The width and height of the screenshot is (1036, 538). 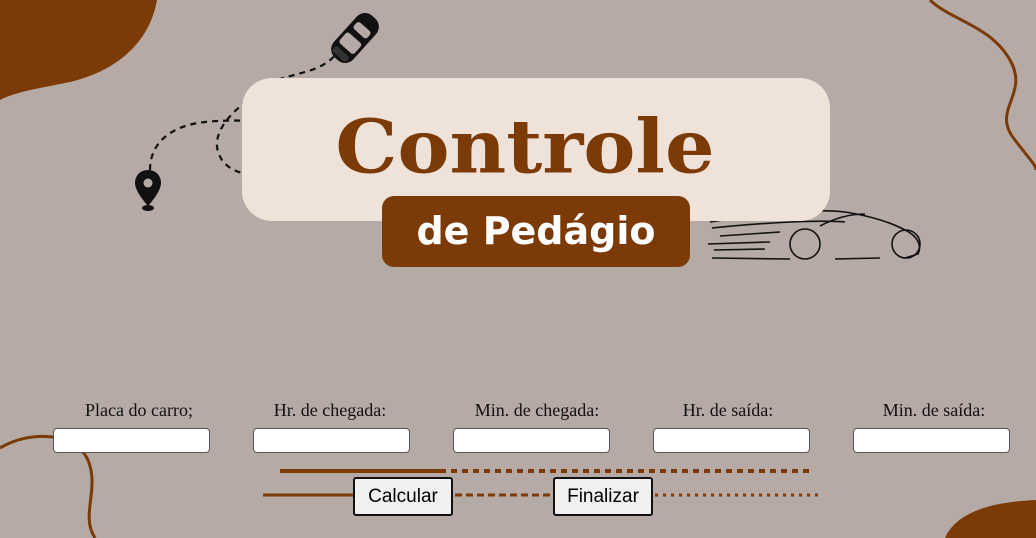 I want to click on car-top-view-icon, so click(x=355, y=38).